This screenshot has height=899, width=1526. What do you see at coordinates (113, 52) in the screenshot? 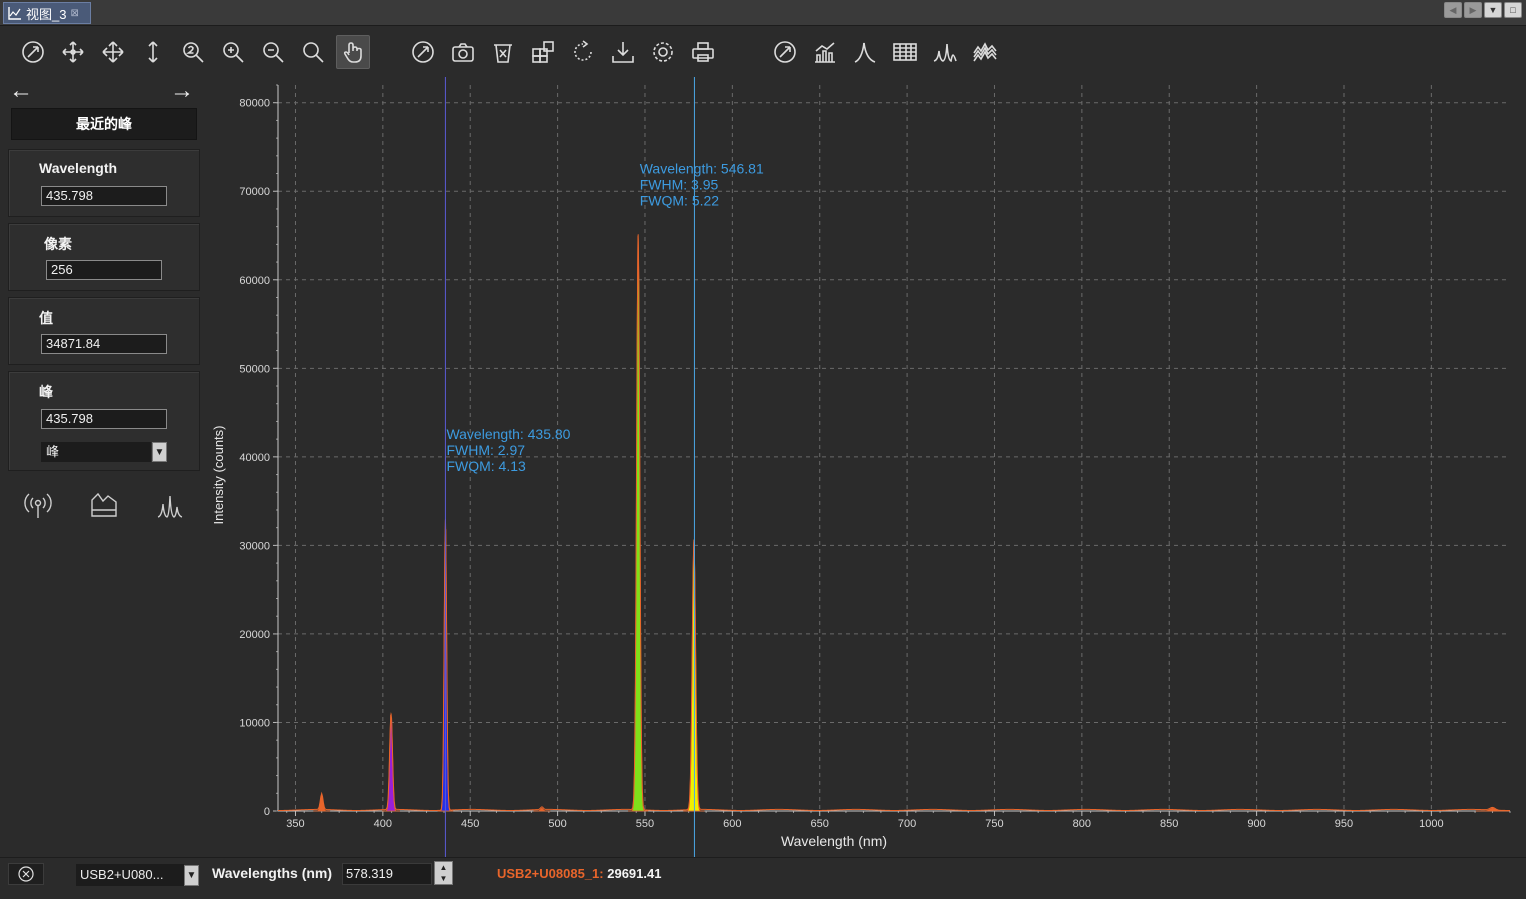
I see `move-icon` at bounding box center [113, 52].